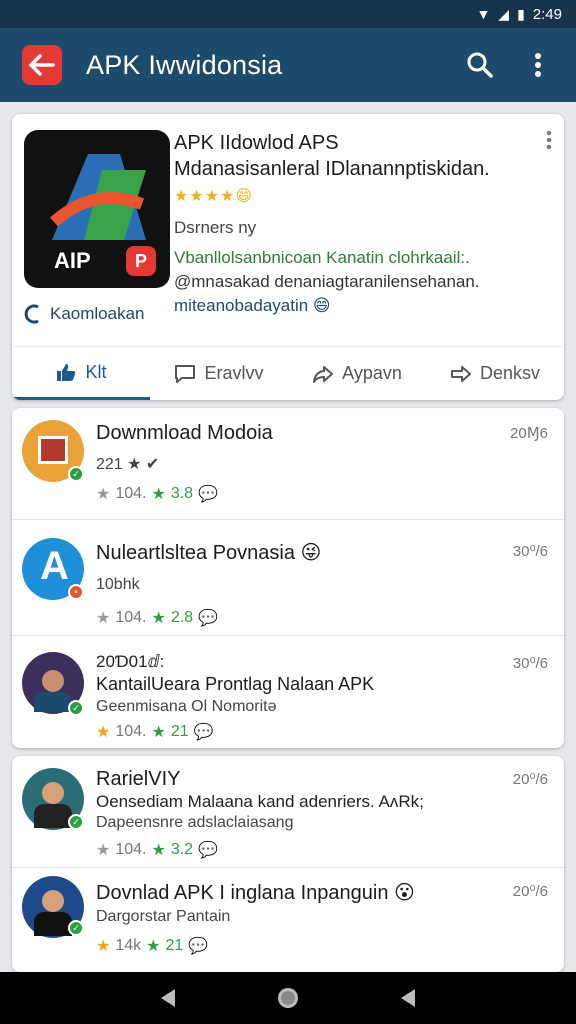  What do you see at coordinates (547, 14) in the screenshot?
I see `status-time: 2:49` at bounding box center [547, 14].